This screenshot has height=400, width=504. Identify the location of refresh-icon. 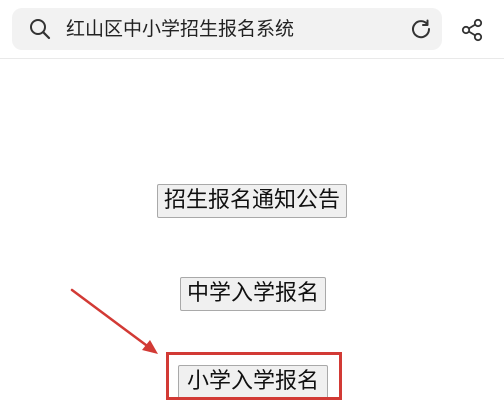
(421, 29).